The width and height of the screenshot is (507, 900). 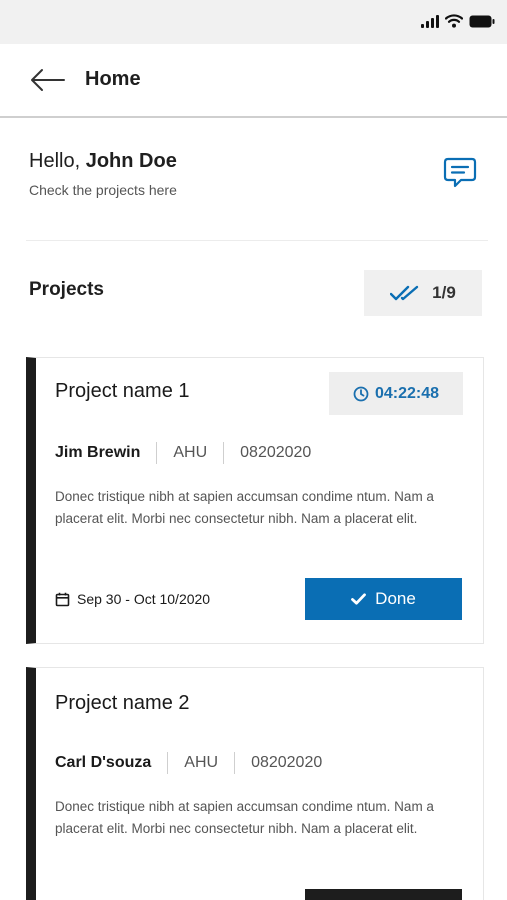 I want to click on back-arrow-icon, so click(x=48, y=80).